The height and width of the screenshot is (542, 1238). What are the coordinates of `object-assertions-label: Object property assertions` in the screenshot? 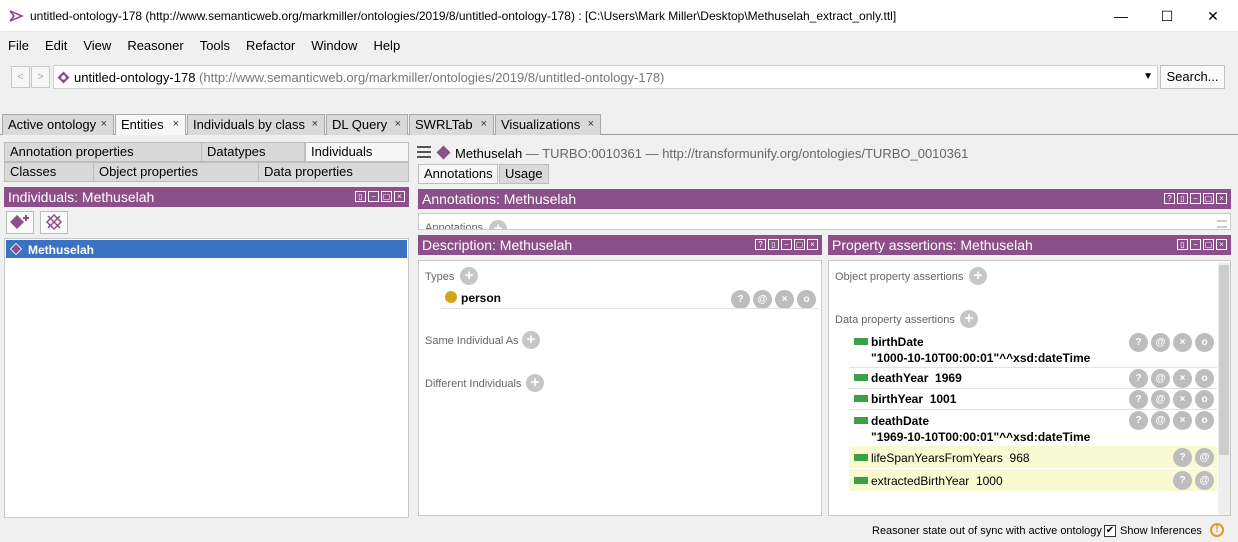 It's located at (899, 277).